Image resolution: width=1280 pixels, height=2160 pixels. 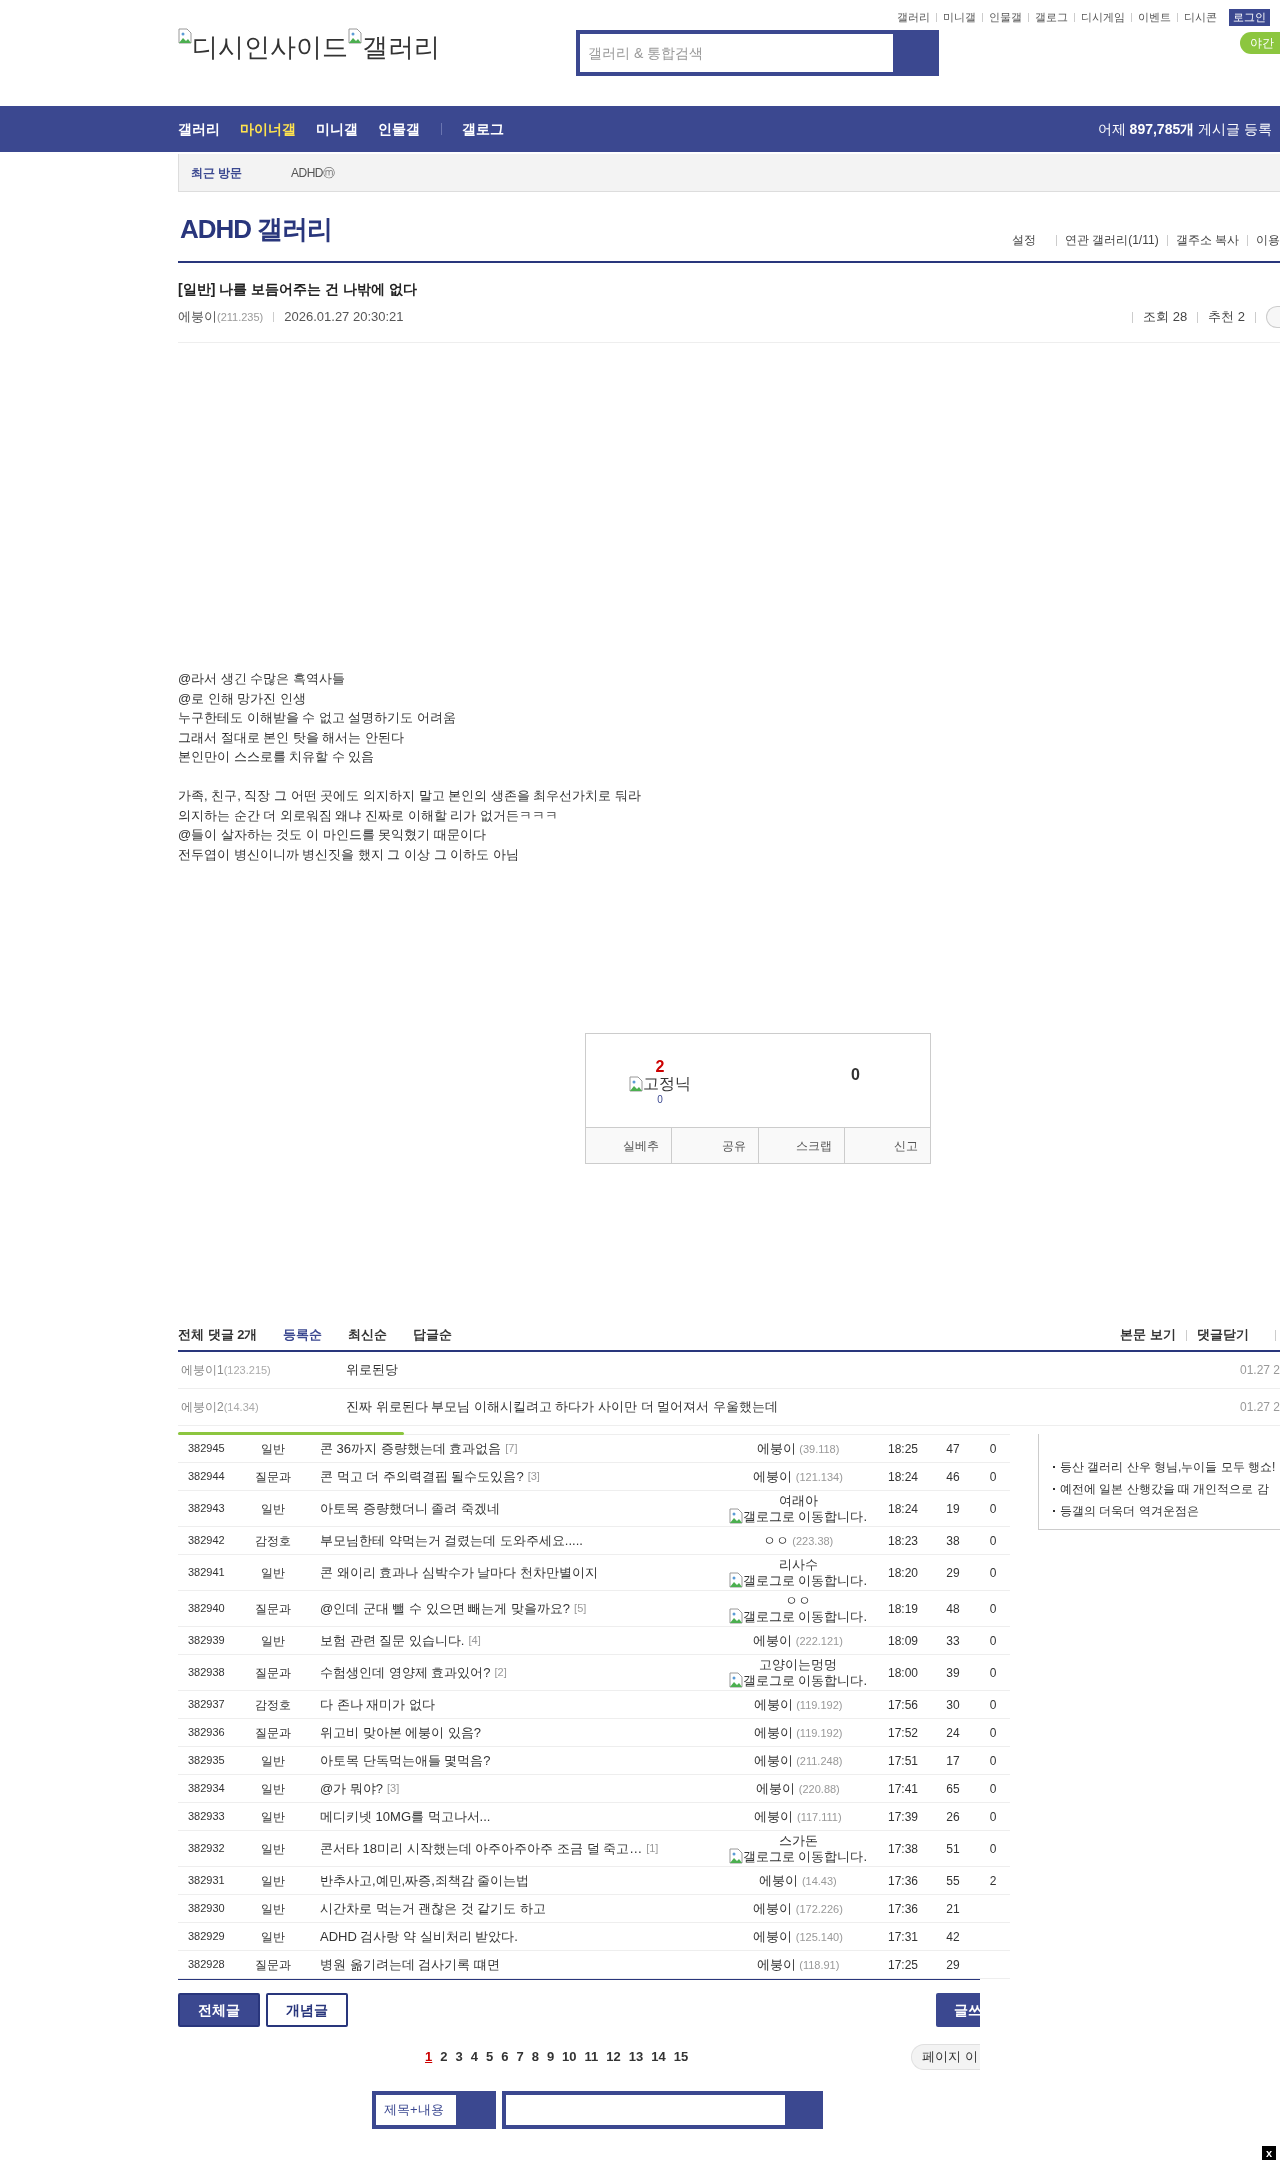 I want to click on post-action-button: 공유, so click(x=714, y=1145).